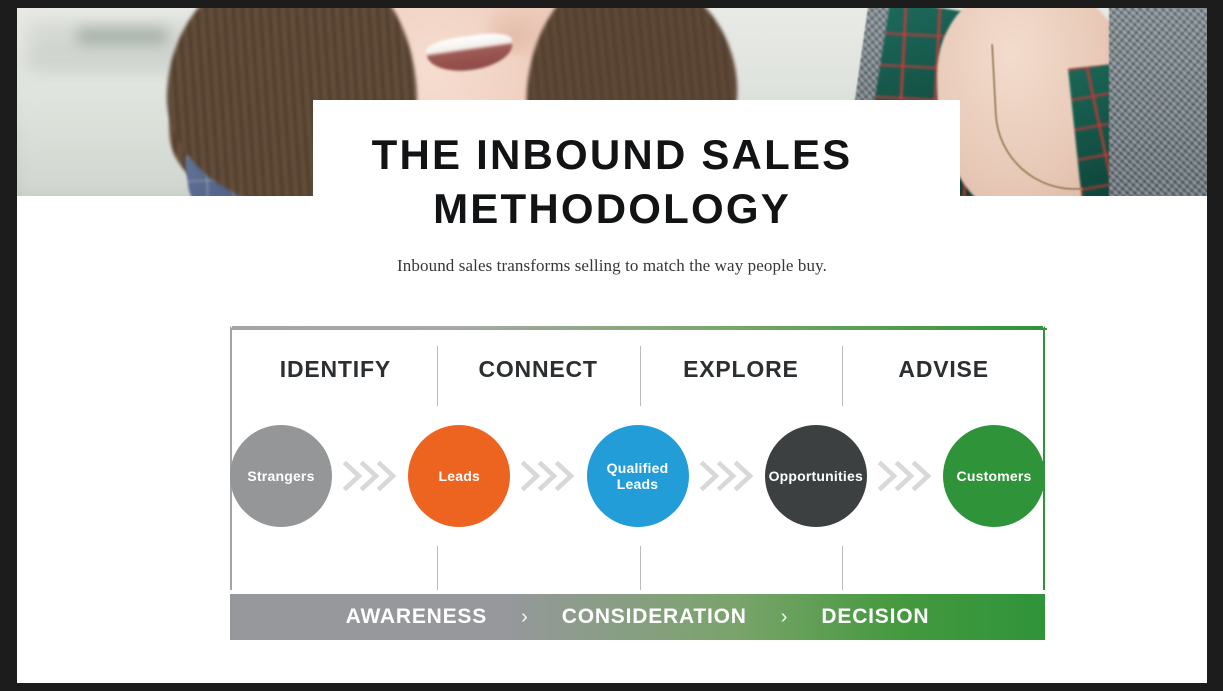 This screenshot has width=1223, height=691. I want to click on buyer-journey-bar: AWARENESS › CONSIDERATION › DECISION, so click(637, 617).